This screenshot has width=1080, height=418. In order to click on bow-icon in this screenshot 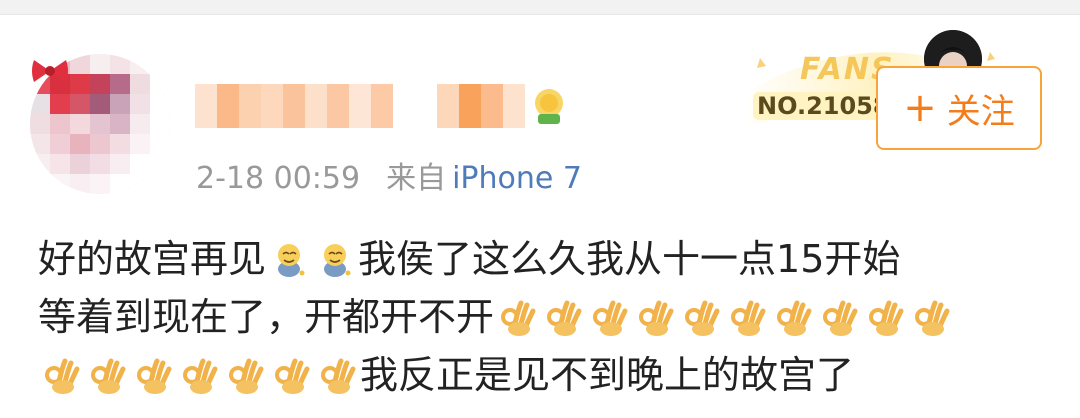, I will do `click(50, 71)`.